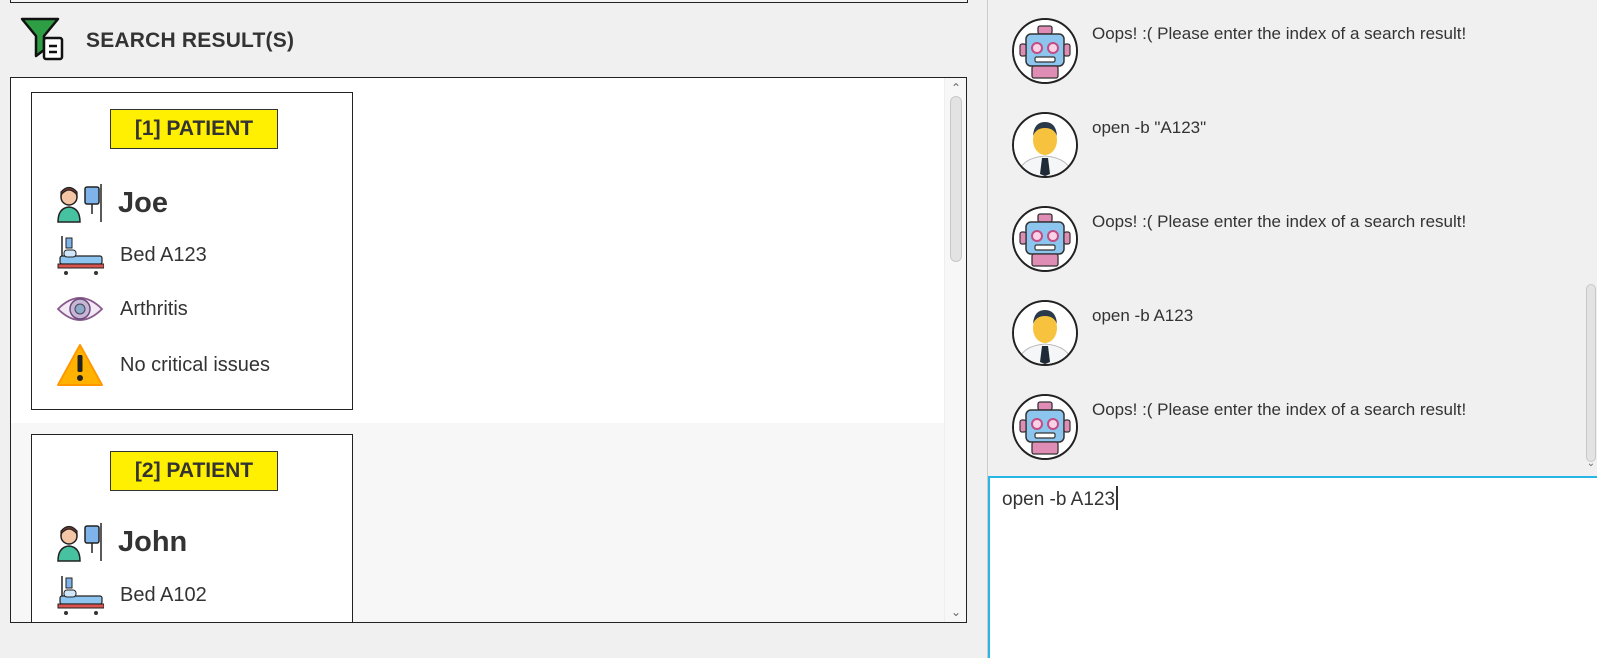 This screenshot has width=1597, height=658. What do you see at coordinates (1102, 333) in the screenshot?
I see `chat-message-user: open -b A123` at bounding box center [1102, 333].